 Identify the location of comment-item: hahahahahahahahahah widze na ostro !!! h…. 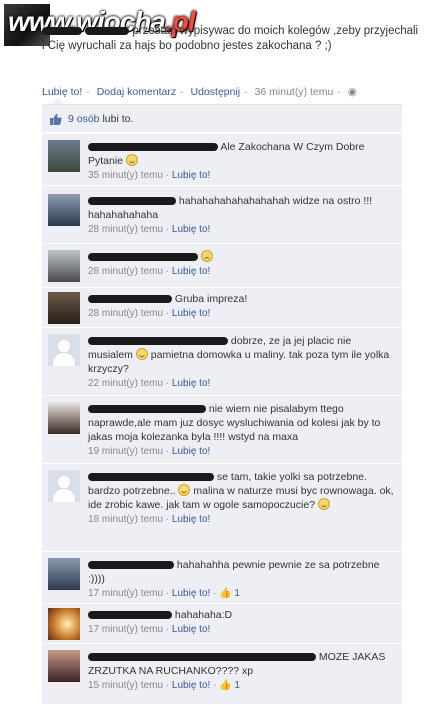
(222, 214).